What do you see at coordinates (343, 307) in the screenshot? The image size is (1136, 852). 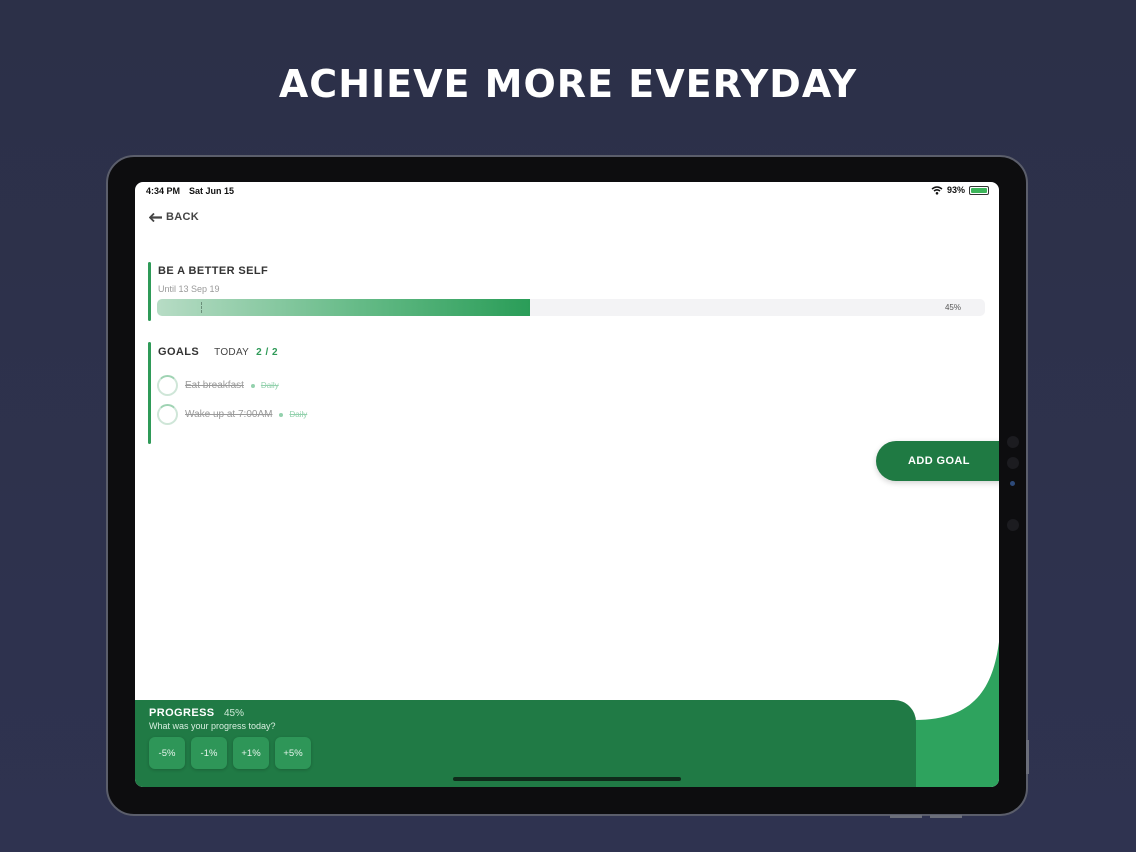 I see `goal-progress-fill` at bounding box center [343, 307].